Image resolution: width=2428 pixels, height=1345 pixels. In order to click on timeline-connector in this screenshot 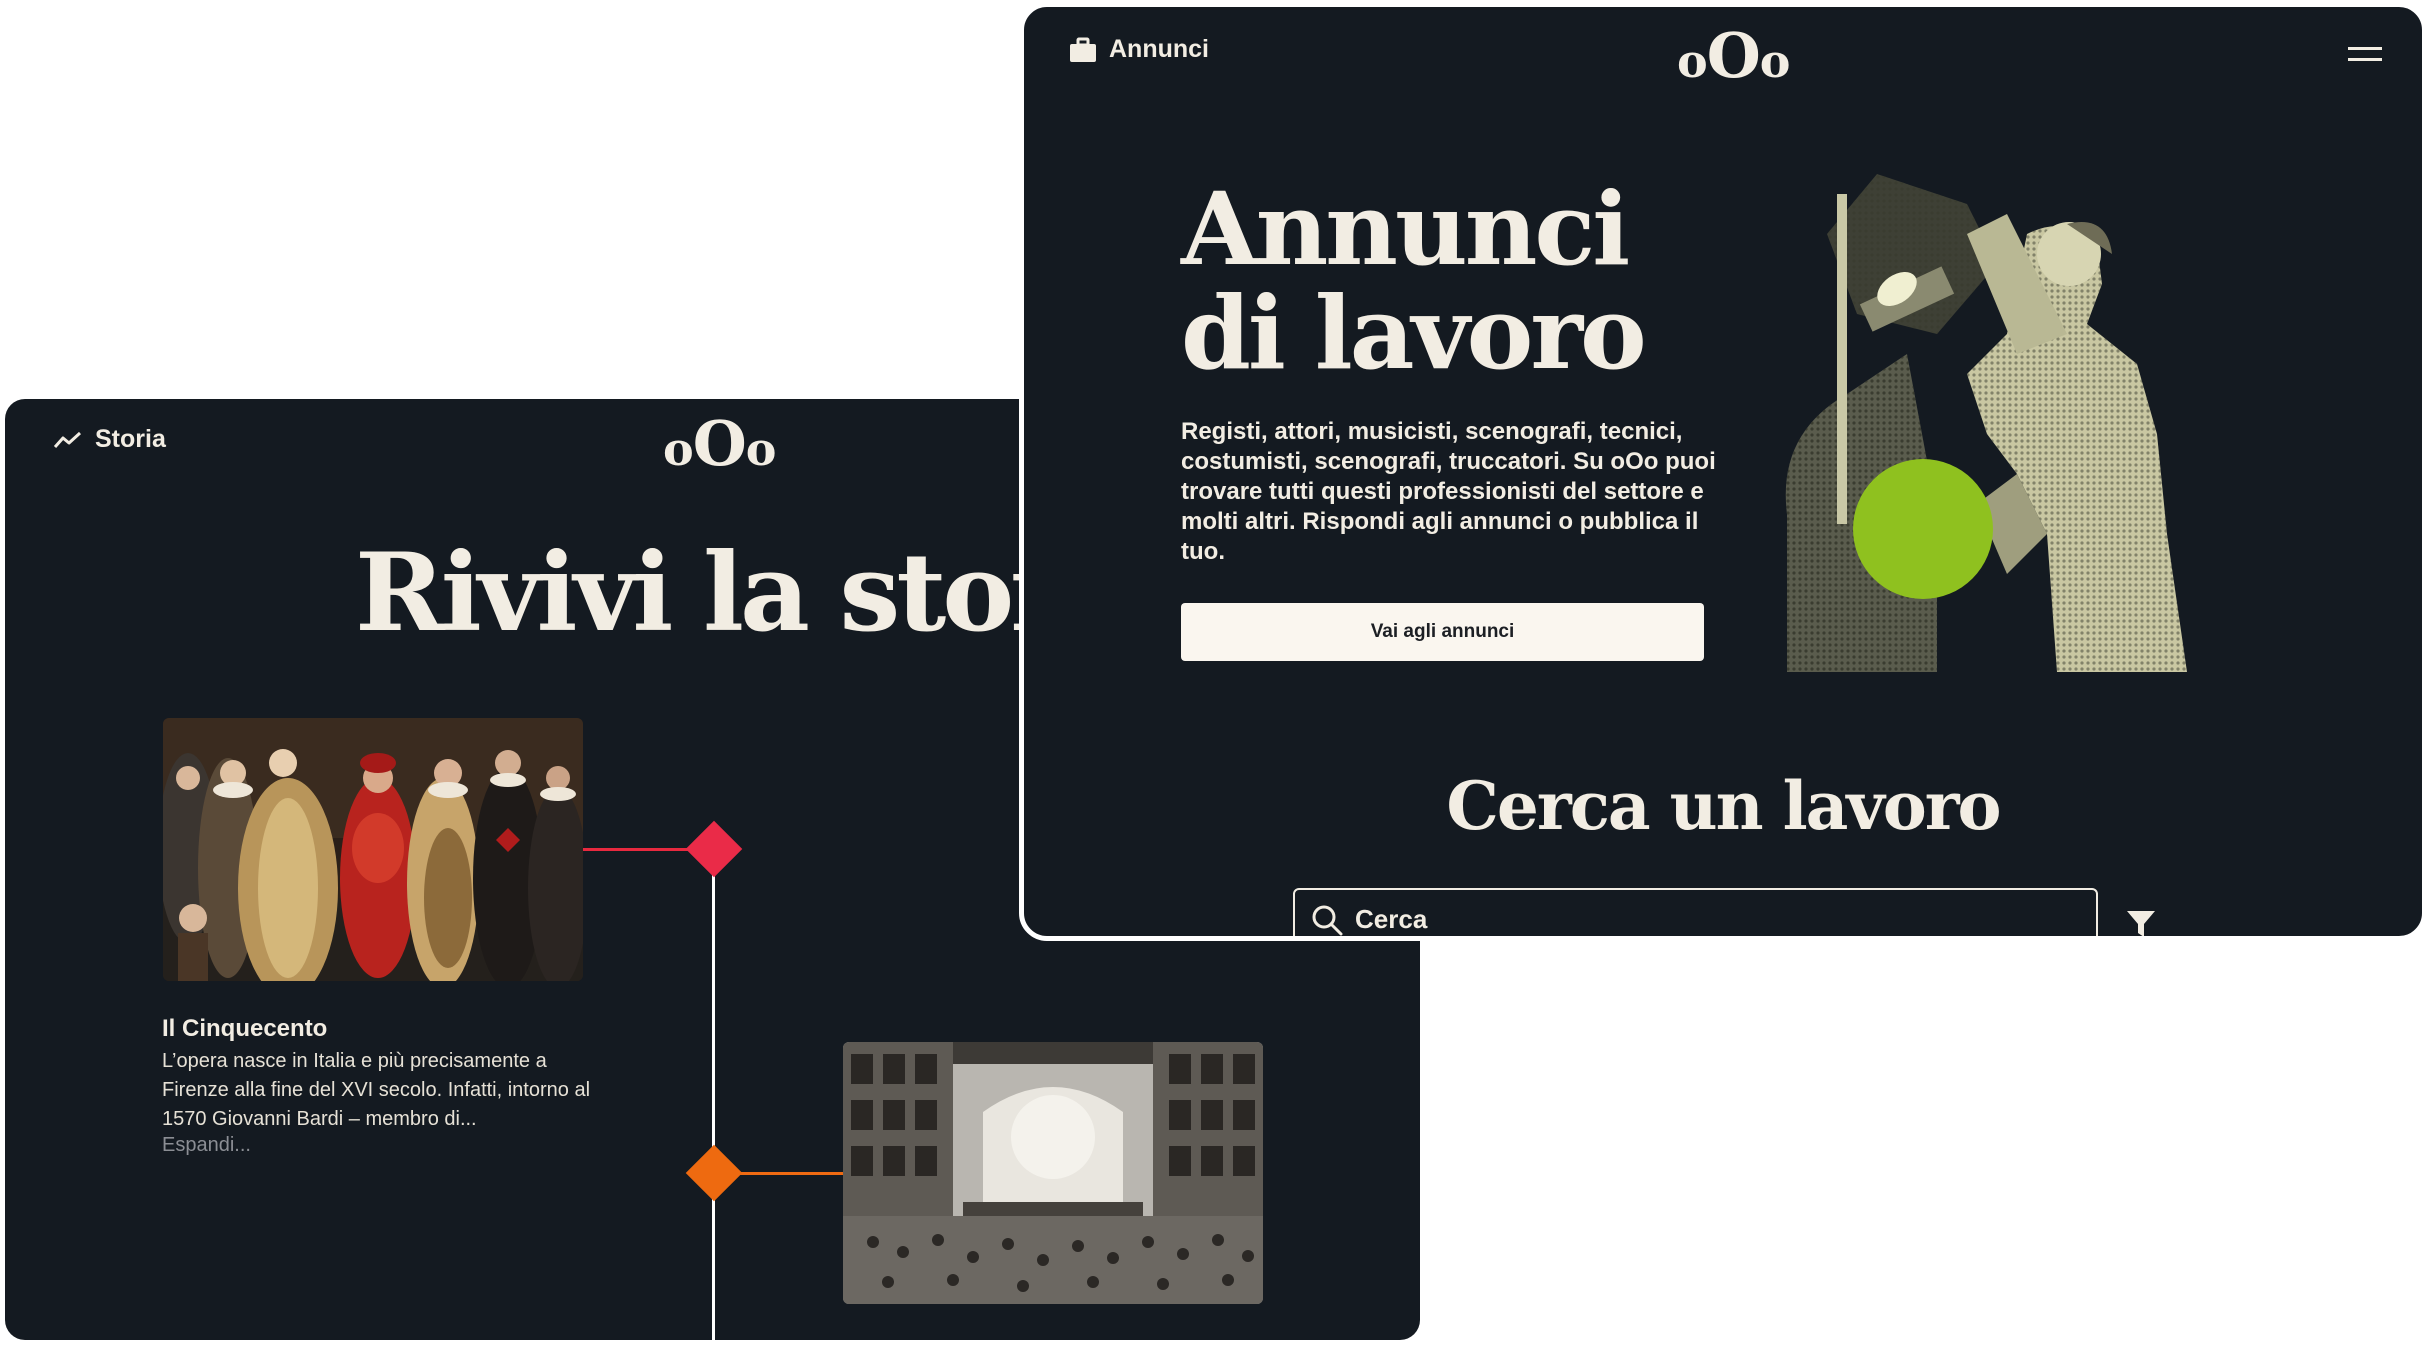, I will do `click(642, 849)`.